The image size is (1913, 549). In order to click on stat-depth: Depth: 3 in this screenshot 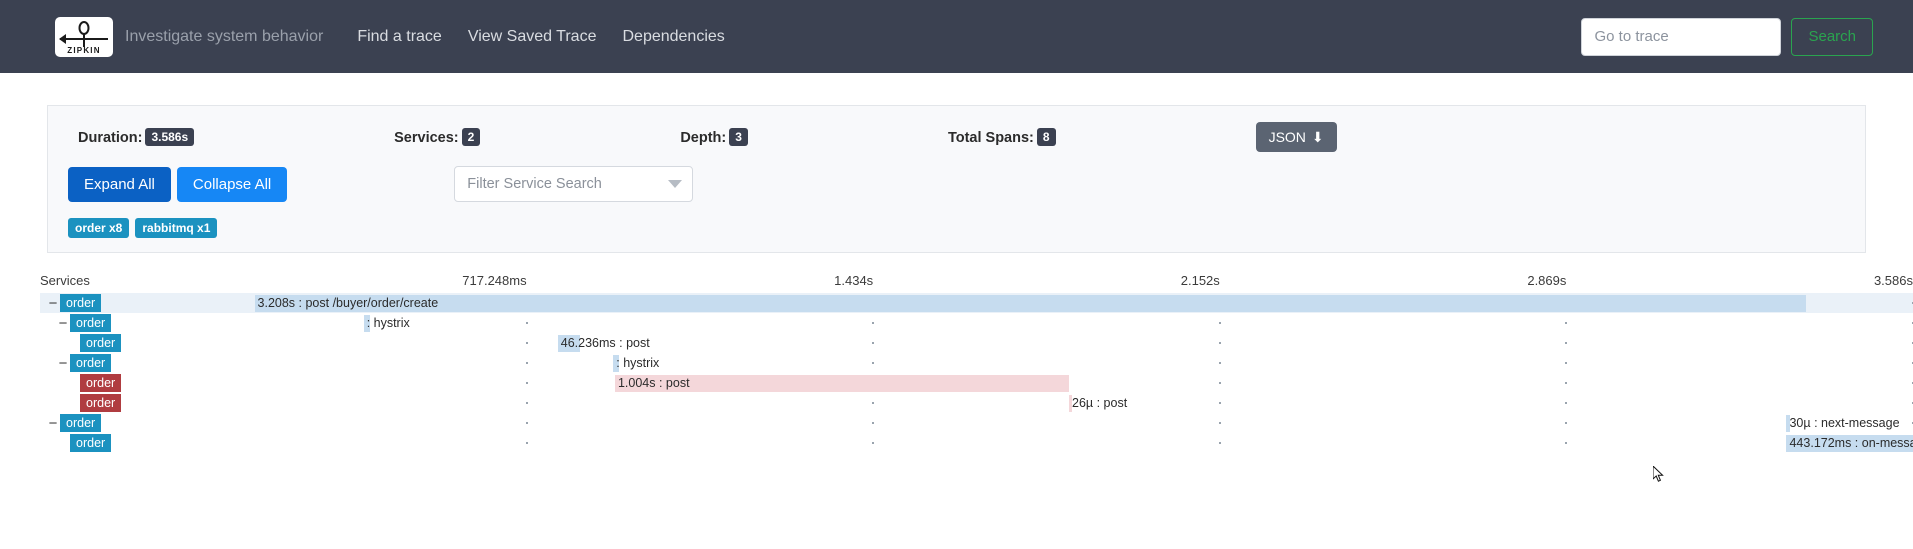, I will do `click(714, 137)`.